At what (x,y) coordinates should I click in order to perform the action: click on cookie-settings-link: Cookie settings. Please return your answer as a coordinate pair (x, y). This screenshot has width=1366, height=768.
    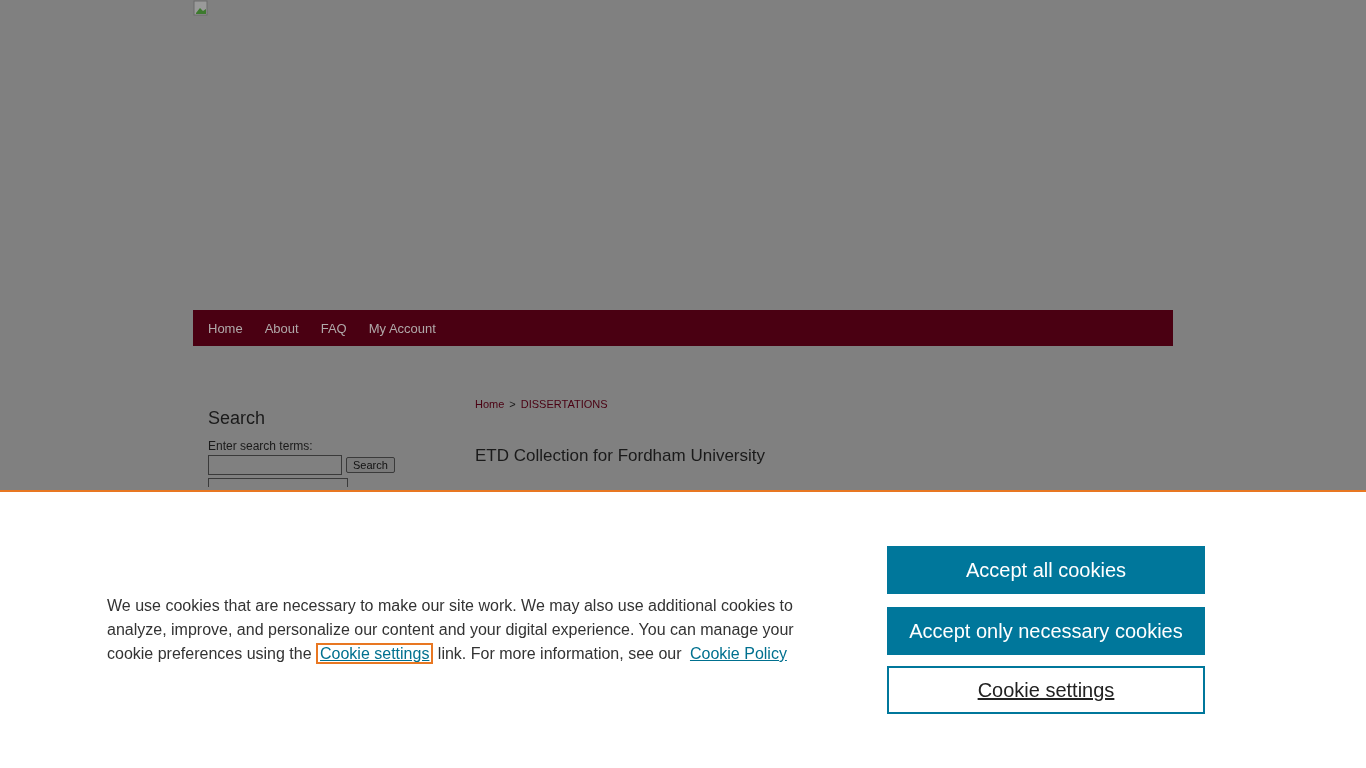
    Looking at the image, I should click on (375, 653).